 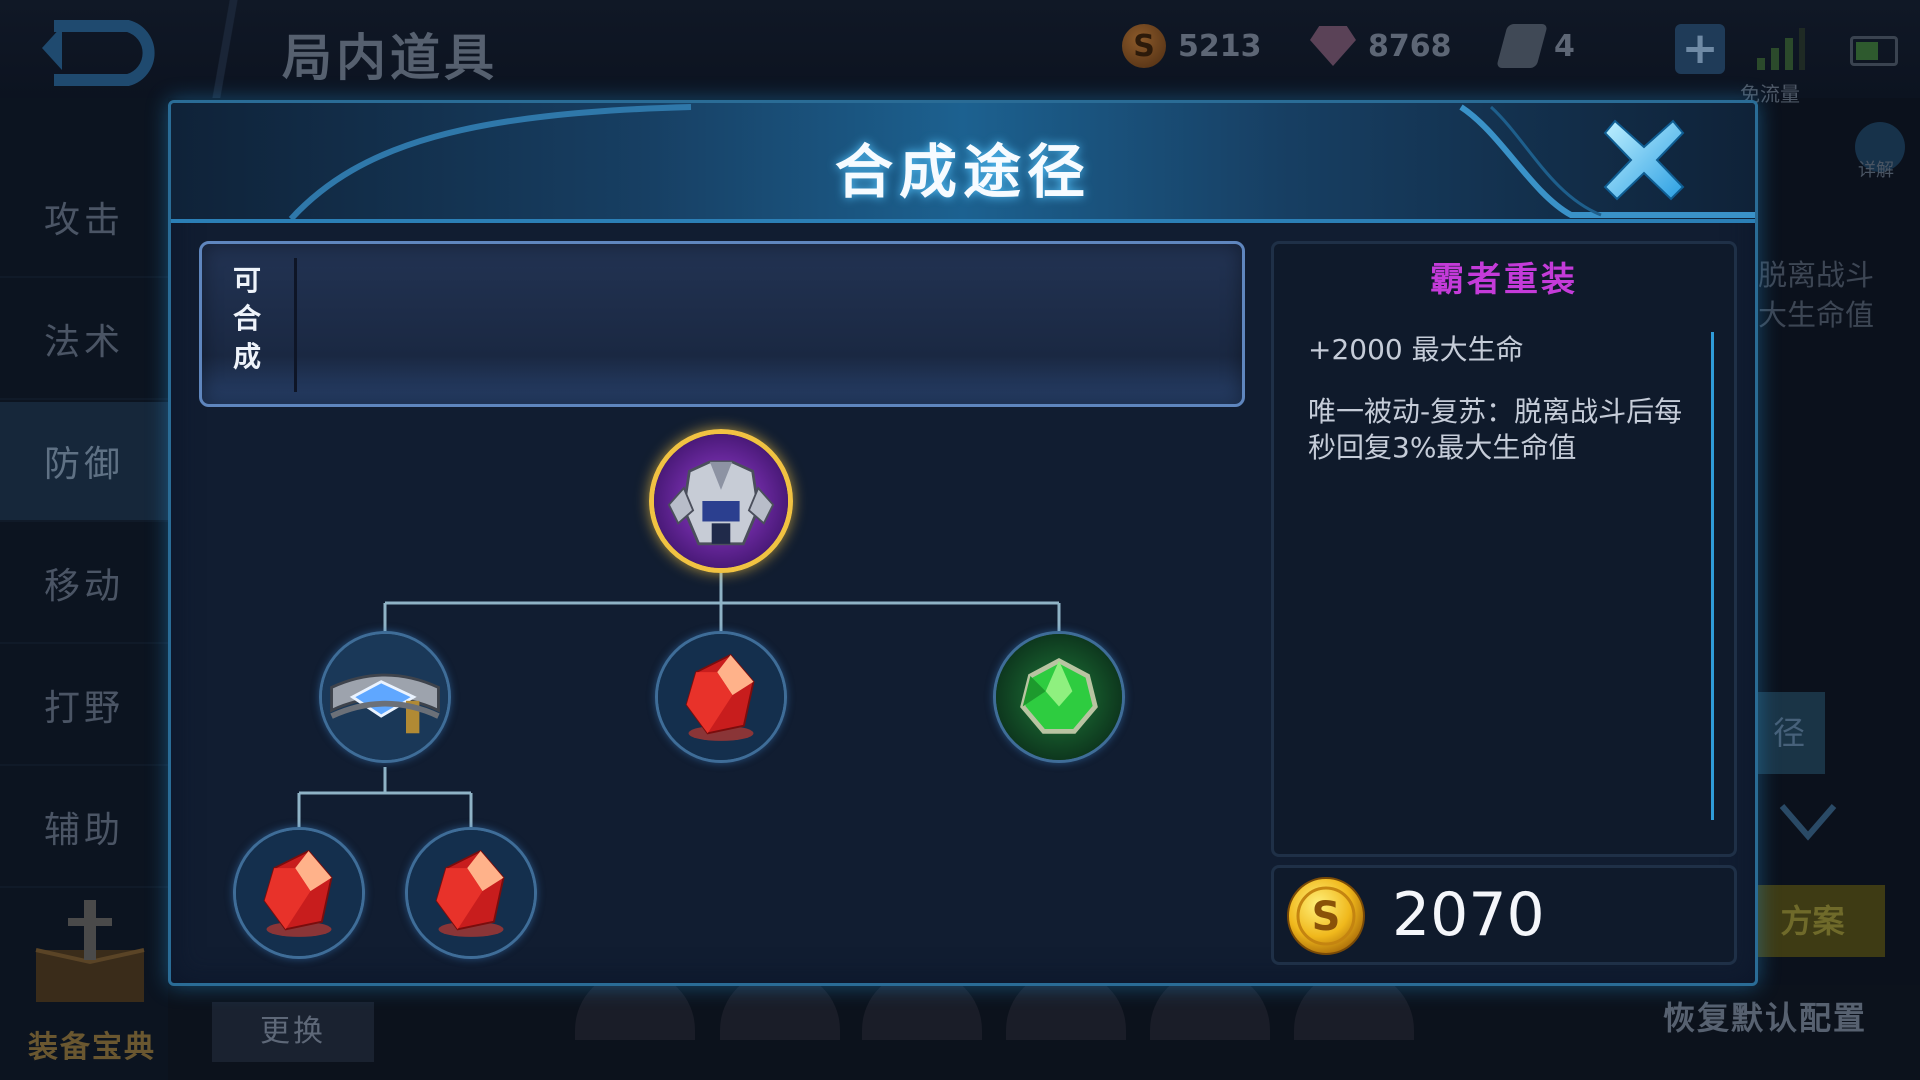 I want to click on title-divider, so click(x=225, y=49).